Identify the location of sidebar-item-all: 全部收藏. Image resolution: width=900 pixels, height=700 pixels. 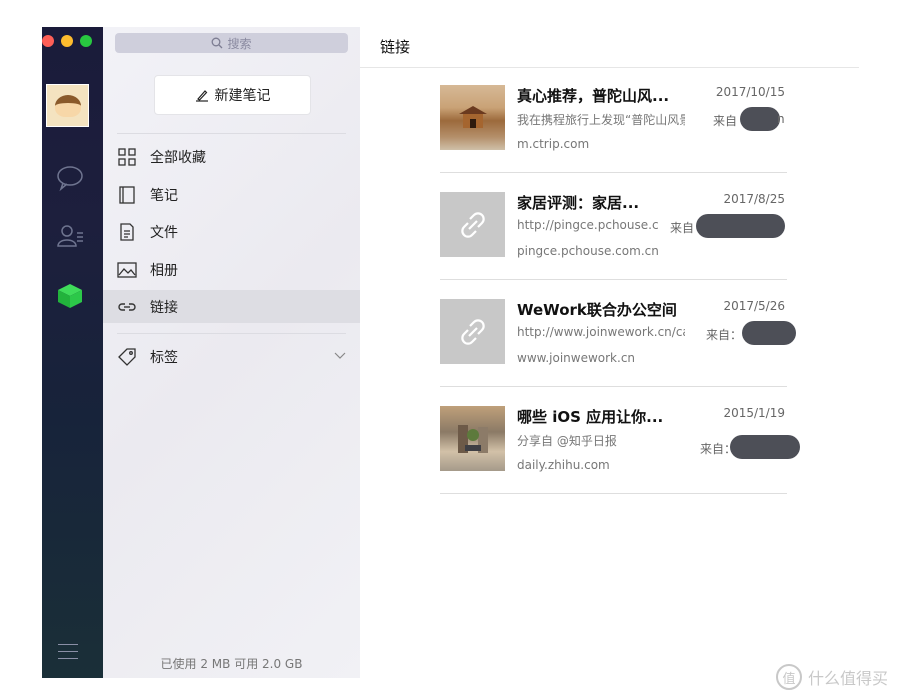
(231, 156).